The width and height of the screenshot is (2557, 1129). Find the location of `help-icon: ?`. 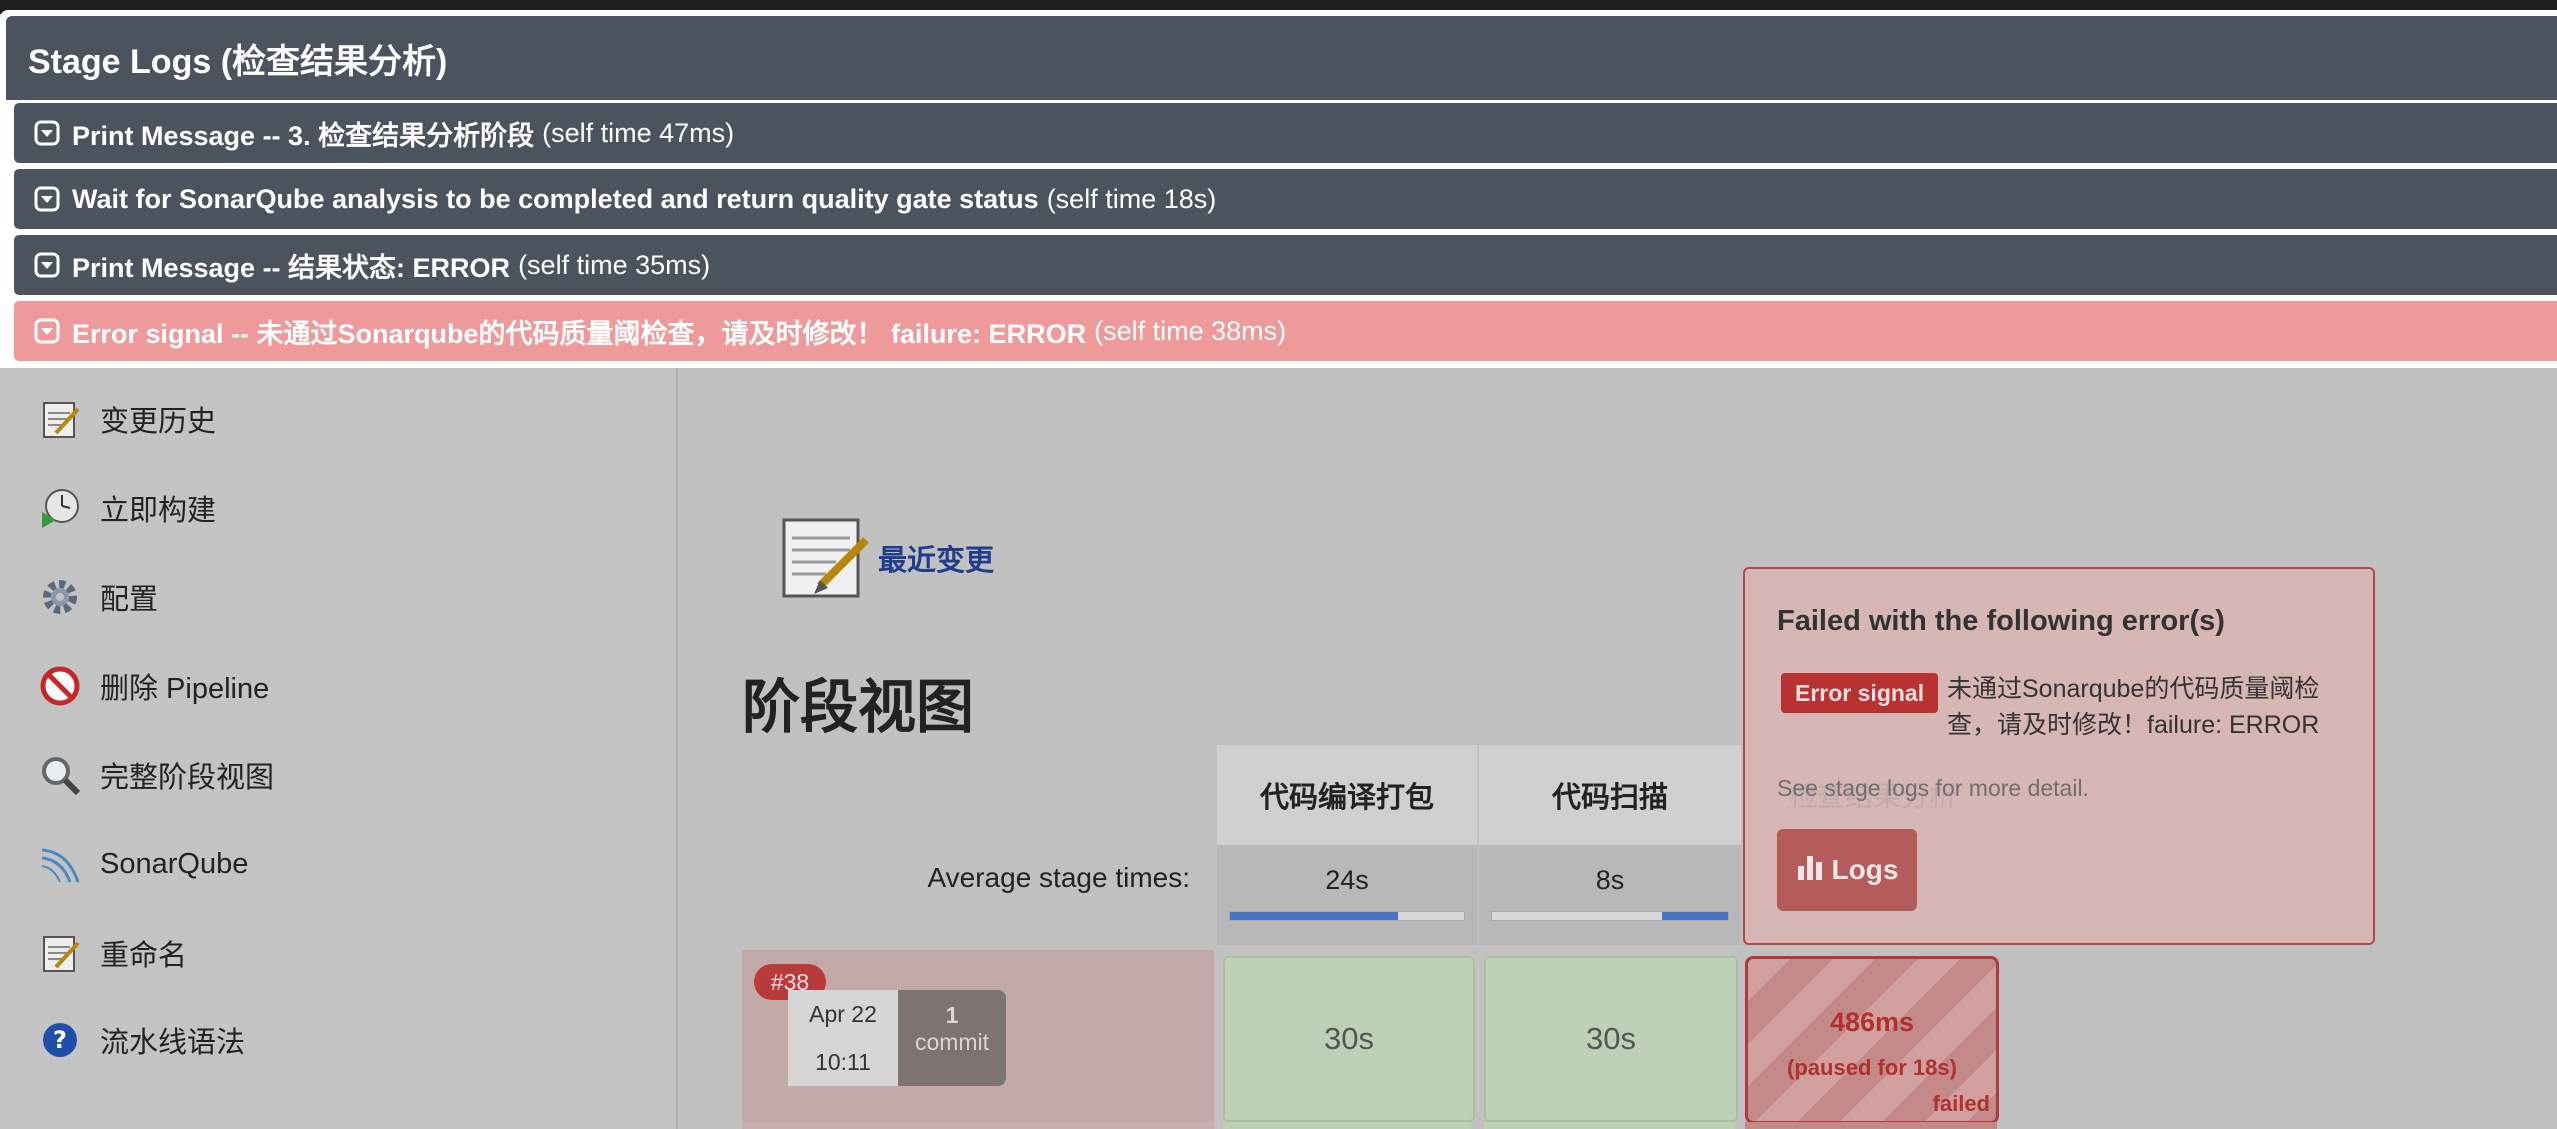

help-icon: ? is located at coordinates (60, 1040).